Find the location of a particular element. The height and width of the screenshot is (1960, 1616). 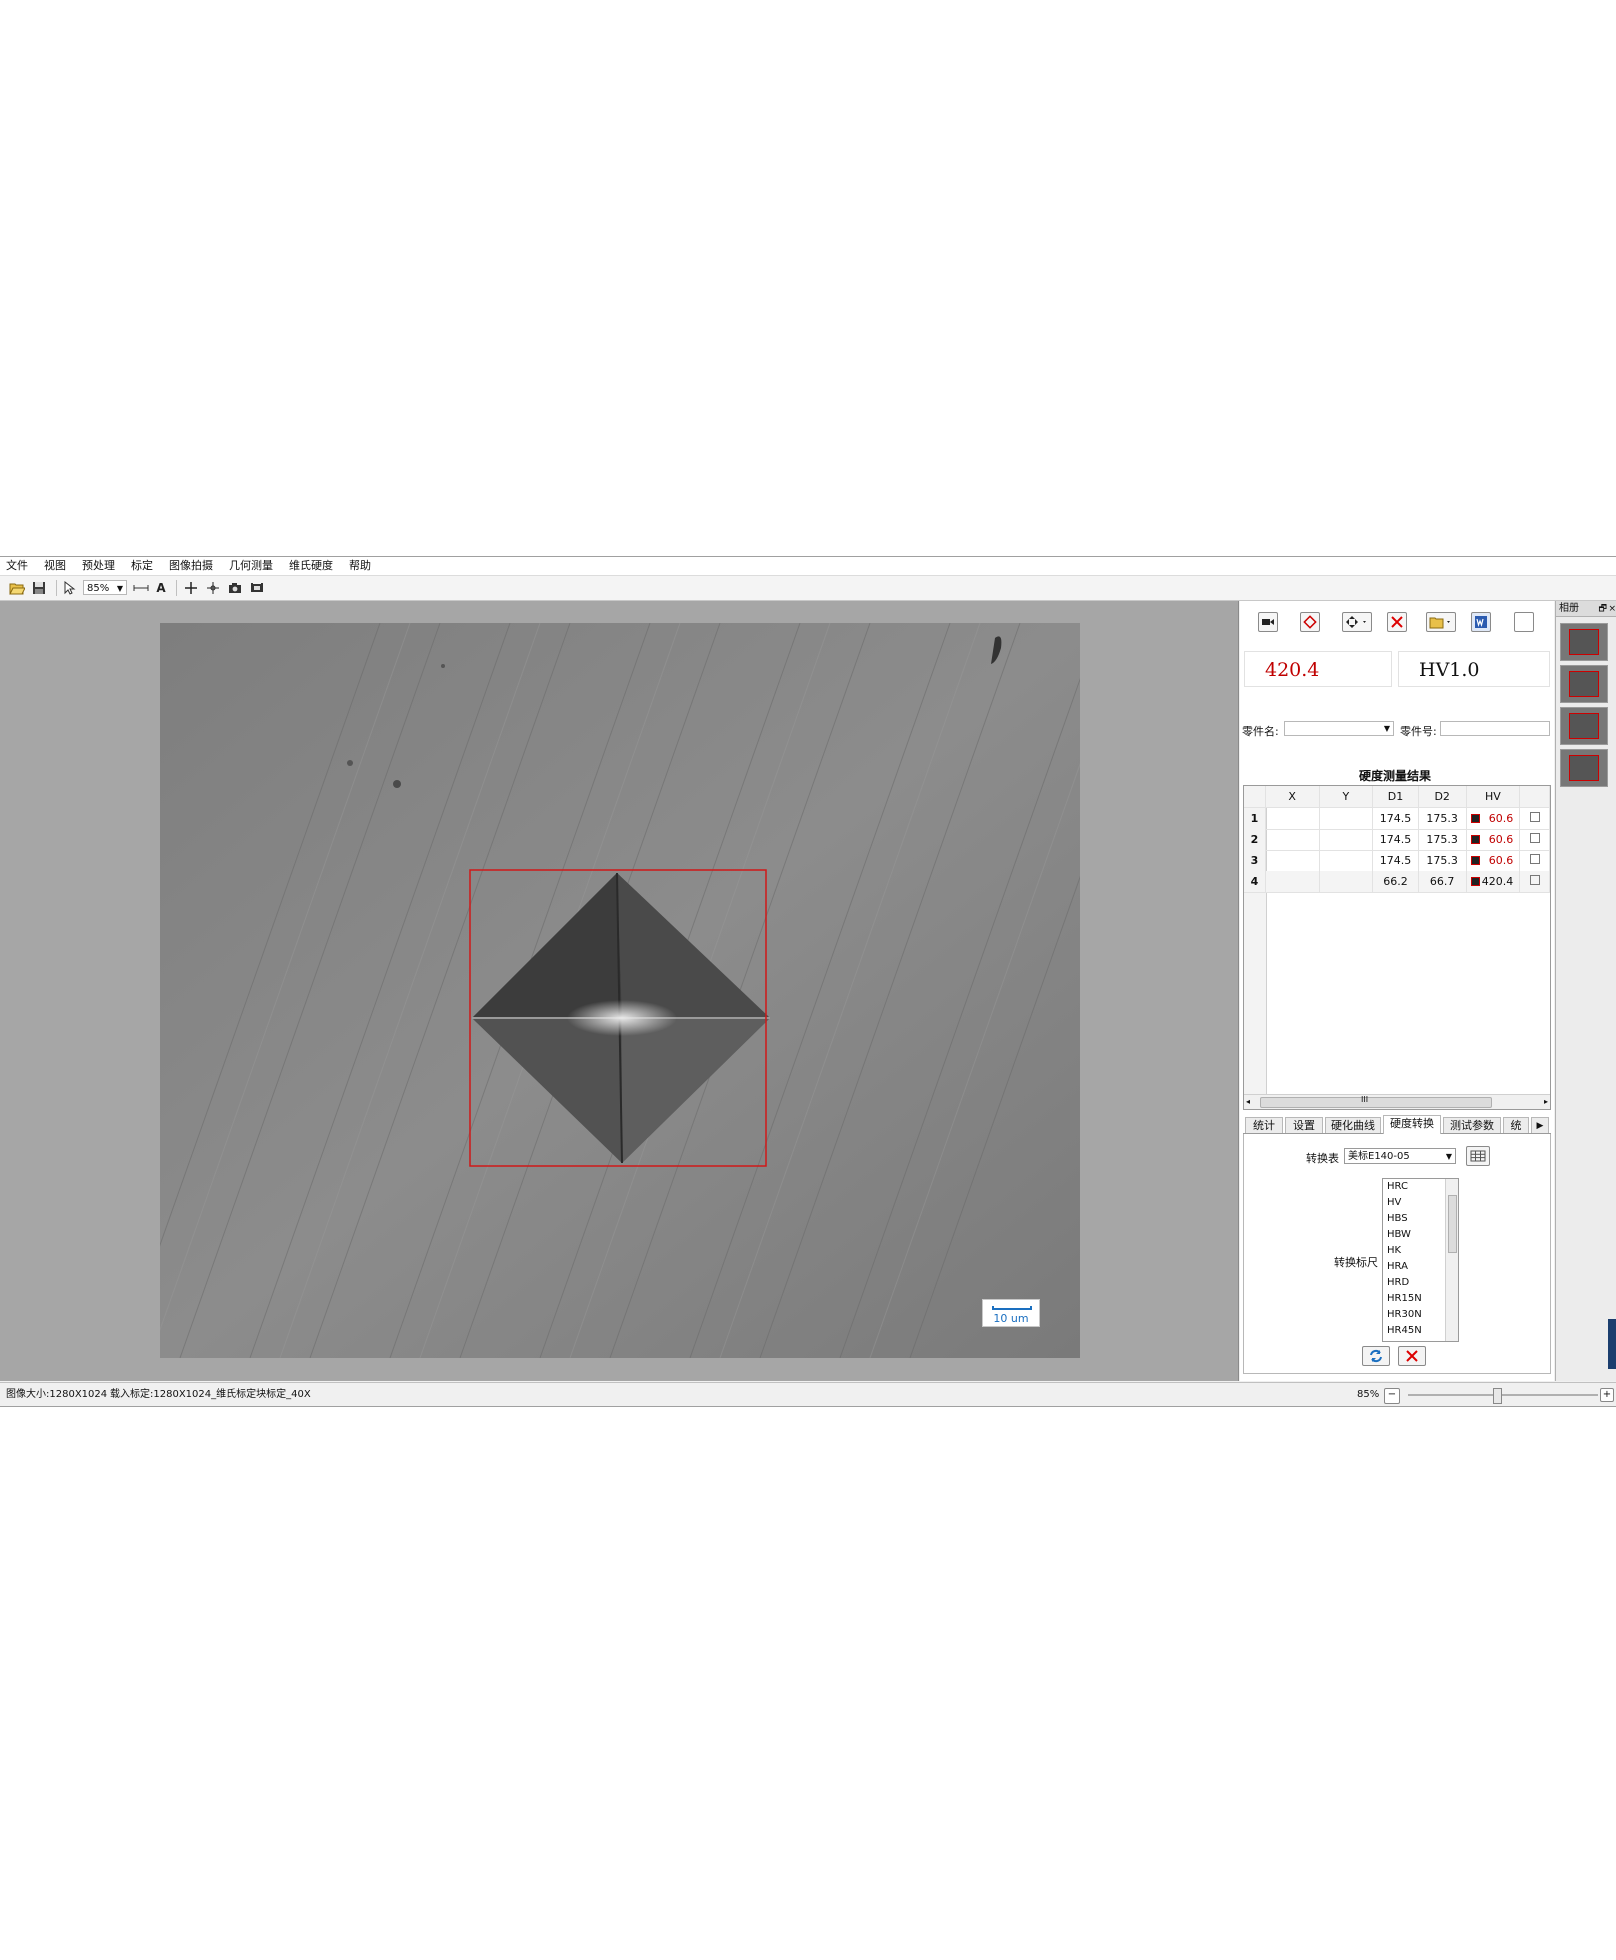

crosshair-icon is located at coordinates (191, 588).